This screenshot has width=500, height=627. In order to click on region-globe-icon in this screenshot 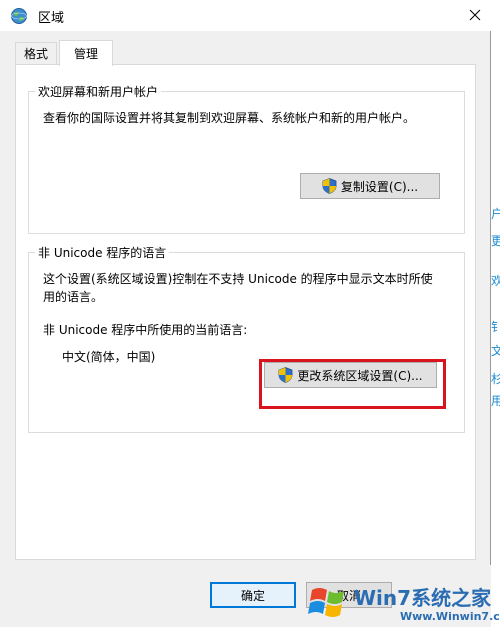, I will do `click(19, 16)`.